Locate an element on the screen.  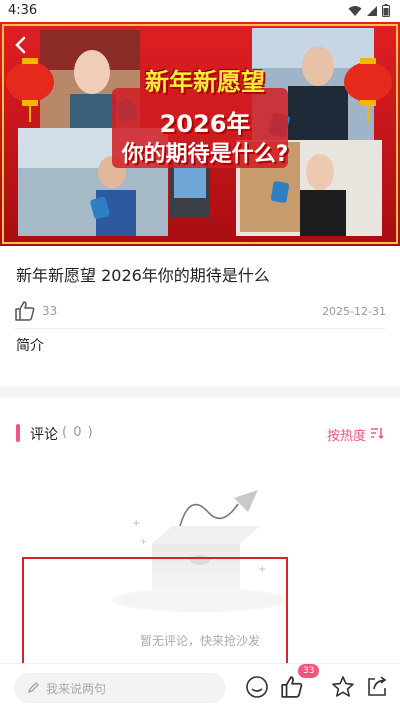
video-title: 新年新愿望 2026年你的期待是什么 is located at coordinates (143, 275).